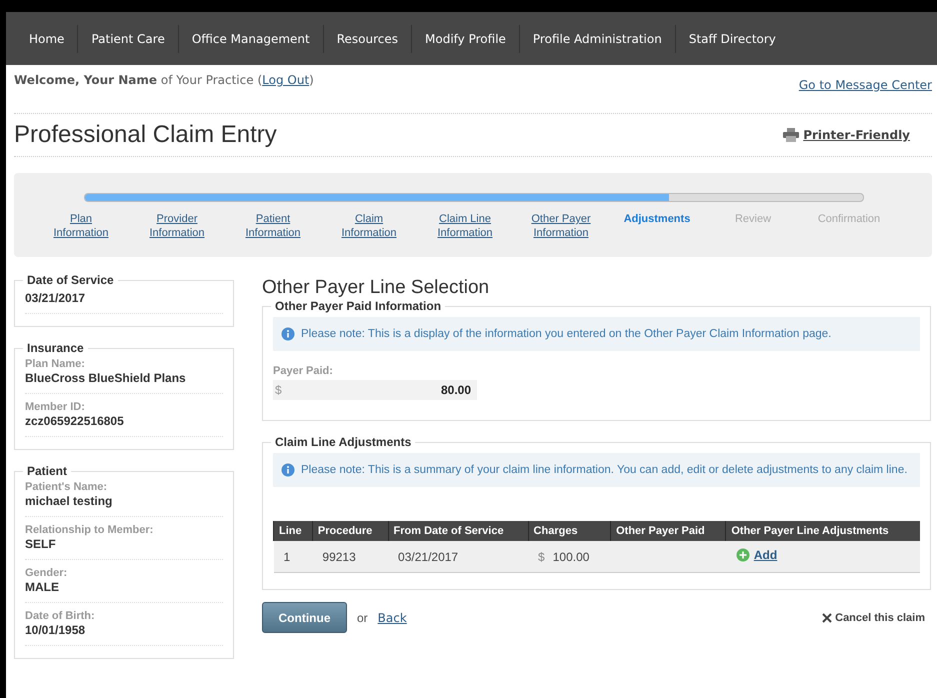 The width and height of the screenshot is (937, 698). Describe the element at coordinates (343, 442) in the screenshot. I see `panel-legend: Claim Line Adjustments` at that location.